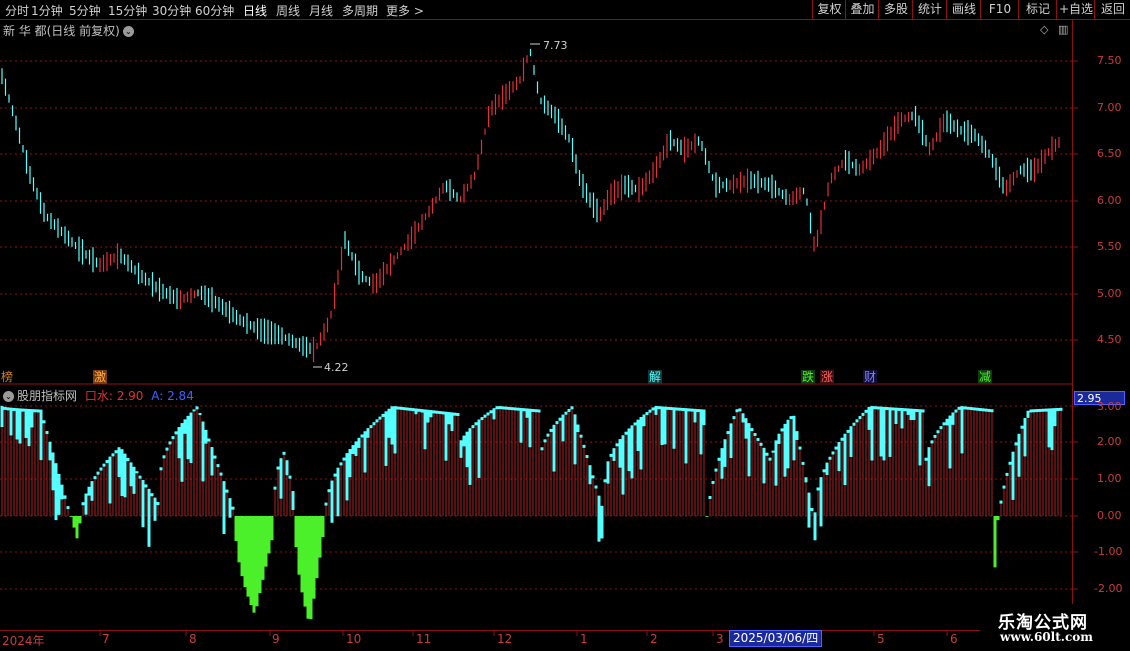 The width and height of the screenshot is (1130, 651). Describe the element at coordinates (827, 377) in the screenshot. I see `signal-mark: 涨` at that location.